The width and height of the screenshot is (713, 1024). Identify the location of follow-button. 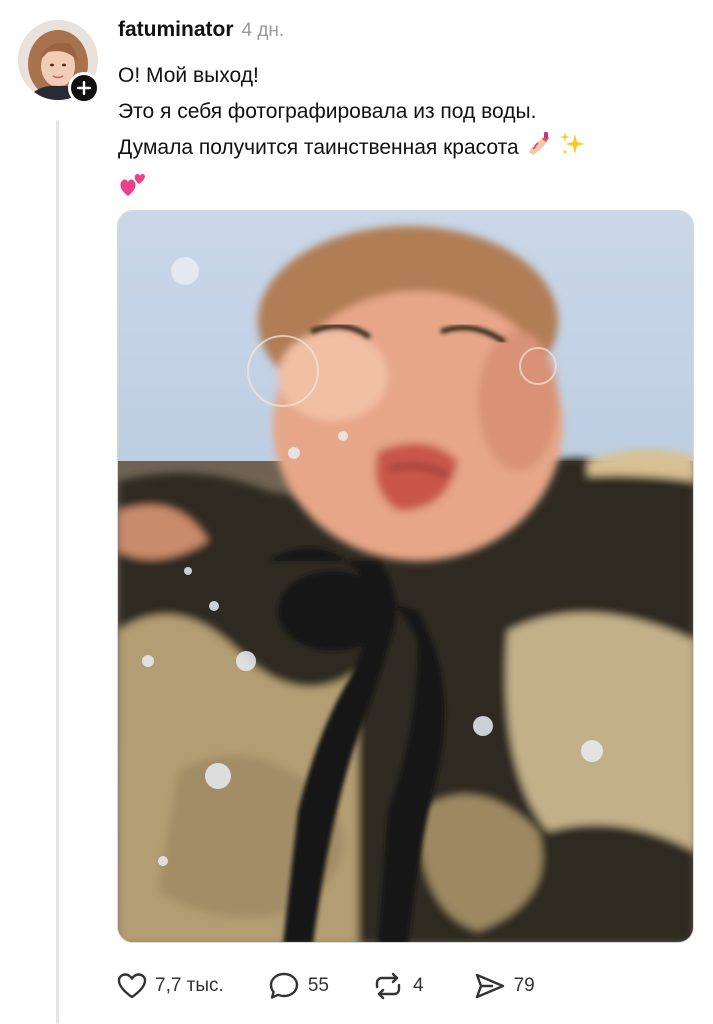
(84, 88).